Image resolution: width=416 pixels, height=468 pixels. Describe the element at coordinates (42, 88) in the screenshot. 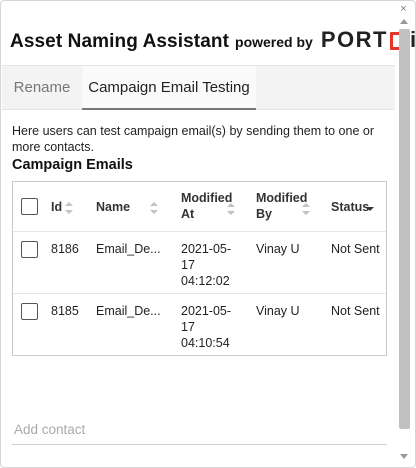

I see `tab-rename: Rename` at that location.